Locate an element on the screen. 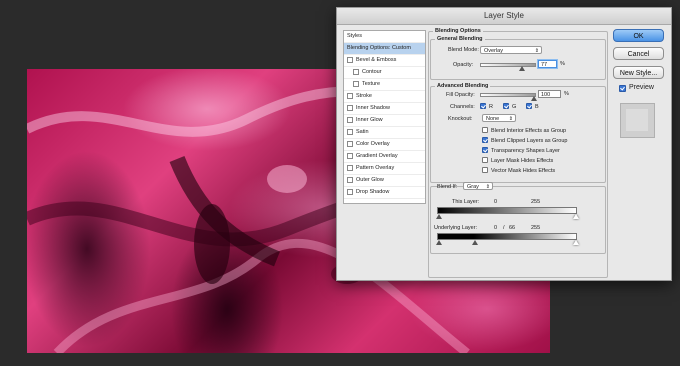 This screenshot has width=680, height=366. layer-mask-hides-checkbox is located at coordinates (485, 160).